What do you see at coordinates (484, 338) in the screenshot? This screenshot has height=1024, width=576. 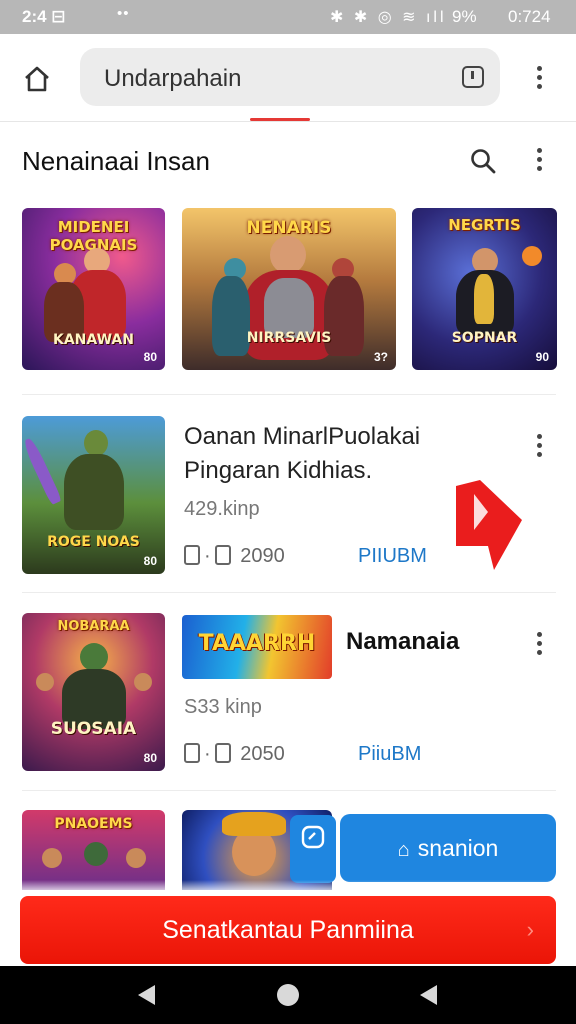 I see `thumbnail-subtitle: SOPNAR` at bounding box center [484, 338].